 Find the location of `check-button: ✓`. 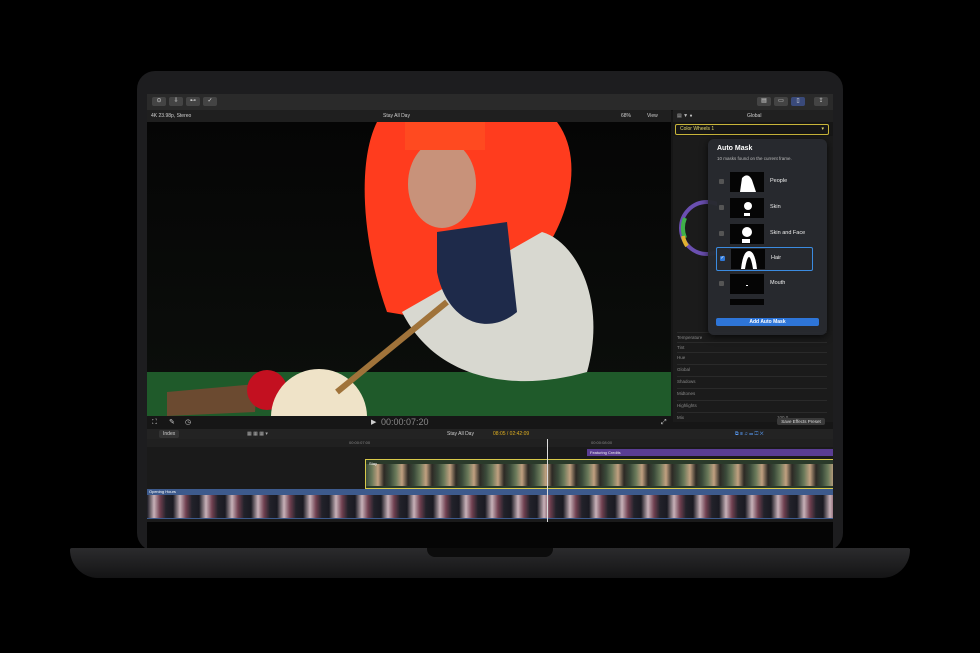

check-button: ✓ is located at coordinates (210, 101).